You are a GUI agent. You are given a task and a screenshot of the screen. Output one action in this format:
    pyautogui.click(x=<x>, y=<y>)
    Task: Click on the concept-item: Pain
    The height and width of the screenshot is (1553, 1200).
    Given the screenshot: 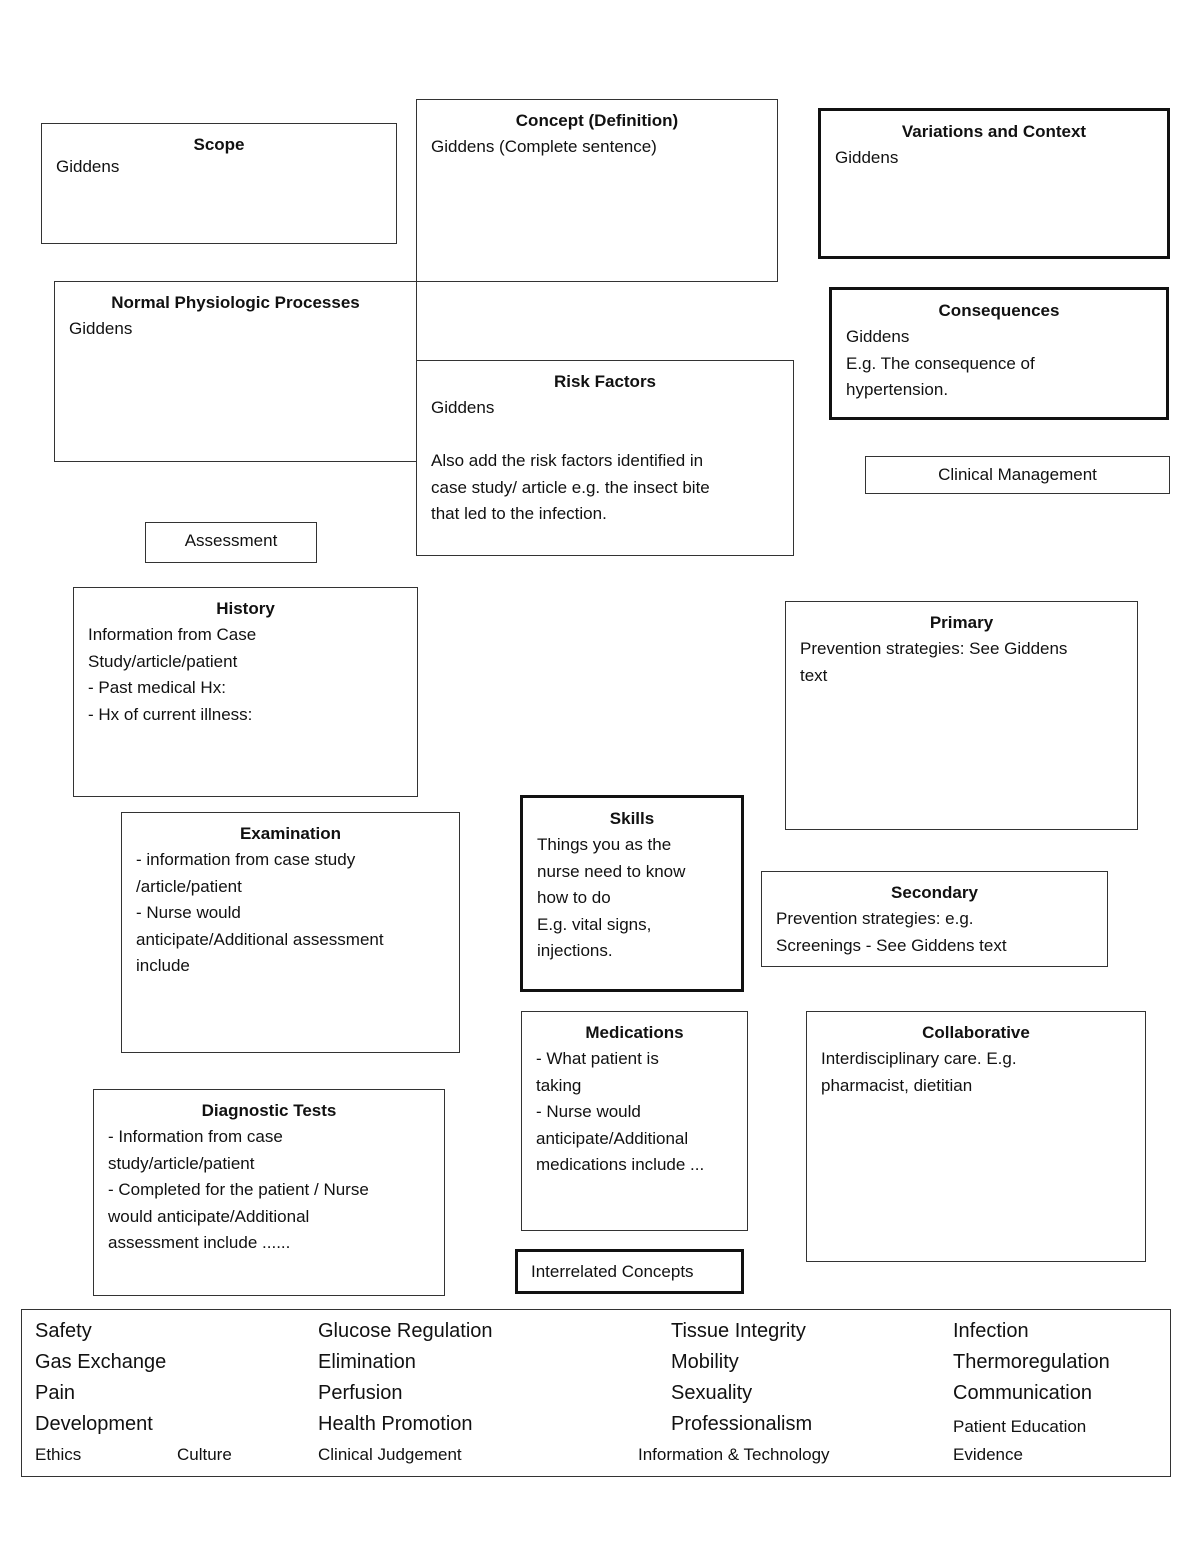 What is the action you would take?
    pyautogui.click(x=55, y=1393)
    